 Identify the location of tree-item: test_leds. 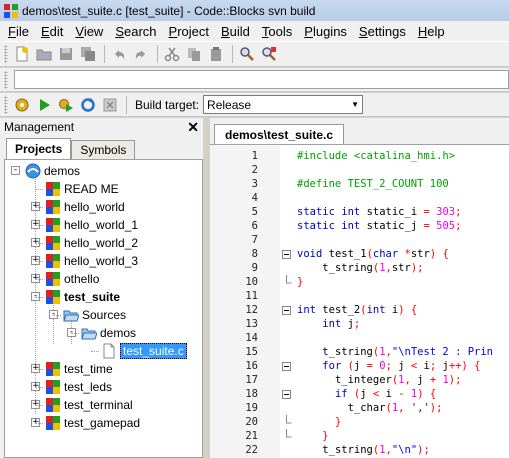
(78, 387).